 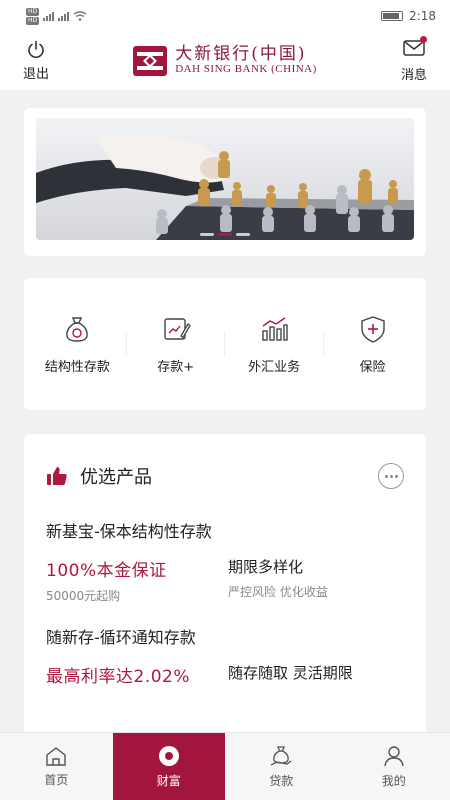 What do you see at coordinates (413, 75) in the screenshot?
I see `messages-label: 消息` at bounding box center [413, 75].